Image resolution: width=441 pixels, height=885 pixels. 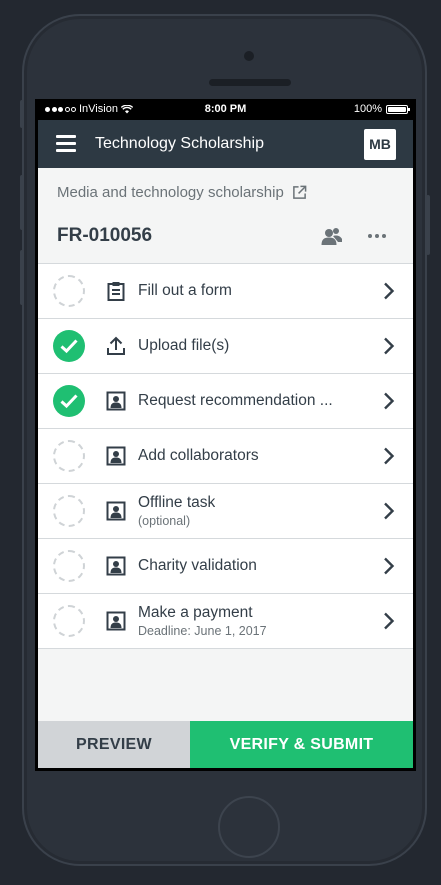 What do you see at coordinates (249, 56) in the screenshot?
I see `front-camera` at bounding box center [249, 56].